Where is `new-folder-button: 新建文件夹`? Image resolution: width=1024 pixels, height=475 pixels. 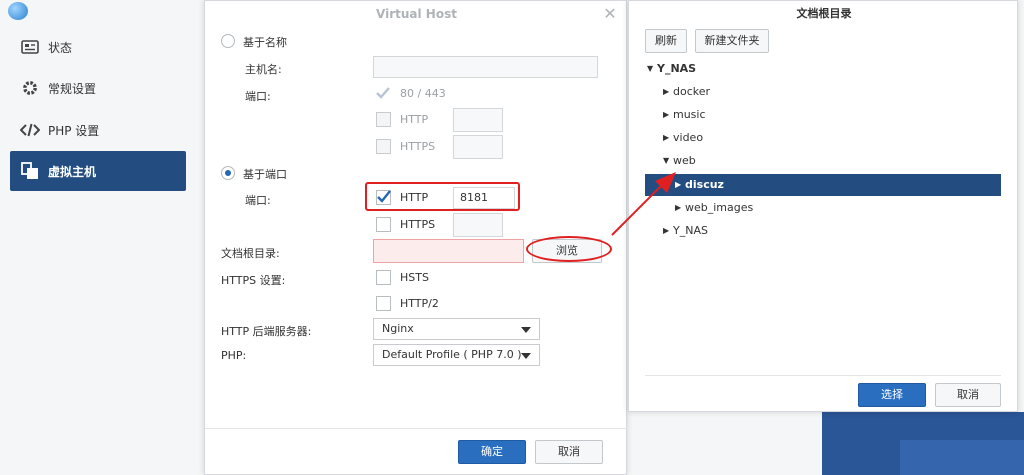
new-folder-button: 新建文件夹 is located at coordinates (732, 41).